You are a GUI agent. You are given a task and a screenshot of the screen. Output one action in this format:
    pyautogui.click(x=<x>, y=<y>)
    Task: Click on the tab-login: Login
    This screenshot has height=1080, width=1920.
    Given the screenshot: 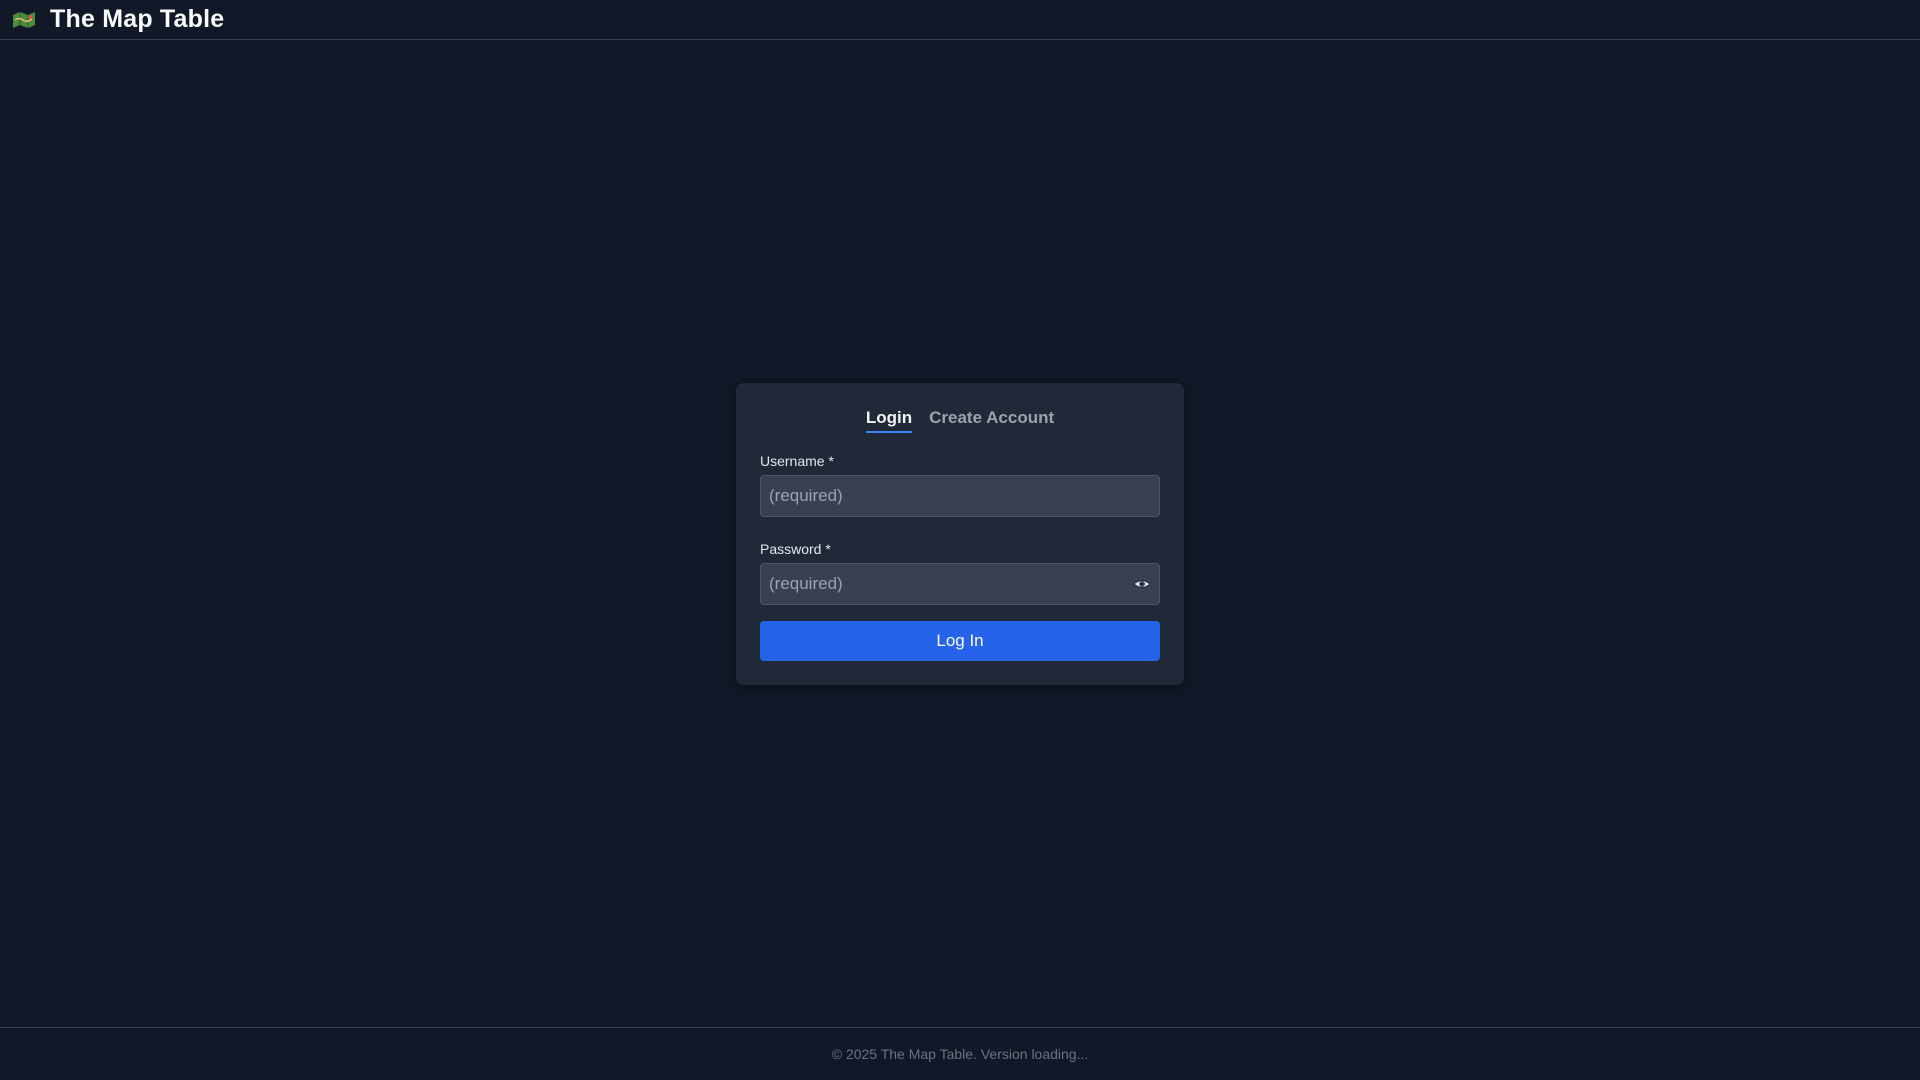 What is the action you would take?
    pyautogui.click(x=889, y=420)
    